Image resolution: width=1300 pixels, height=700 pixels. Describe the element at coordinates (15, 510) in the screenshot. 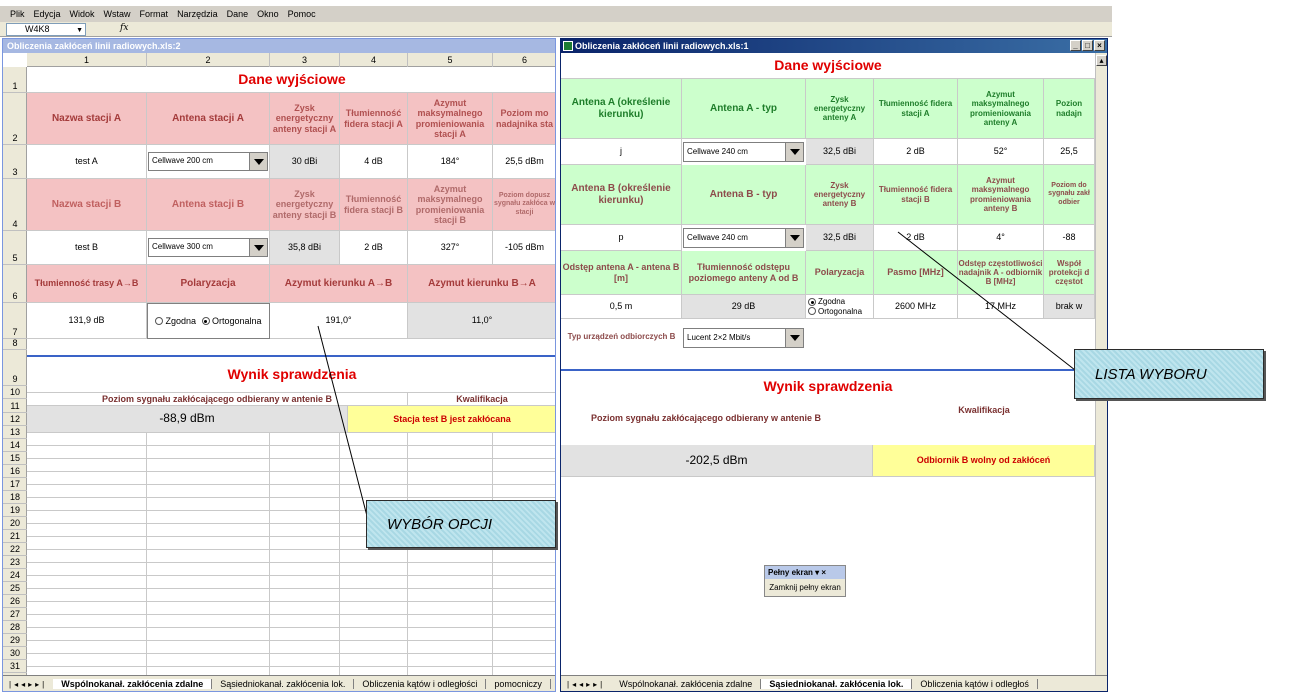

I see `row-header: 19` at that location.